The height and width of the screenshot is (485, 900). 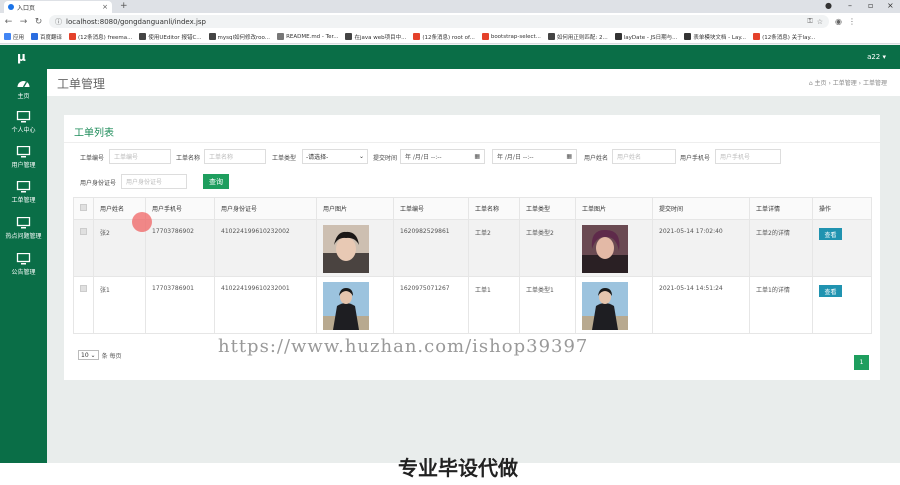 What do you see at coordinates (216, 181) in the screenshot?
I see `search-button: 查询` at bounding box center [216, 181].